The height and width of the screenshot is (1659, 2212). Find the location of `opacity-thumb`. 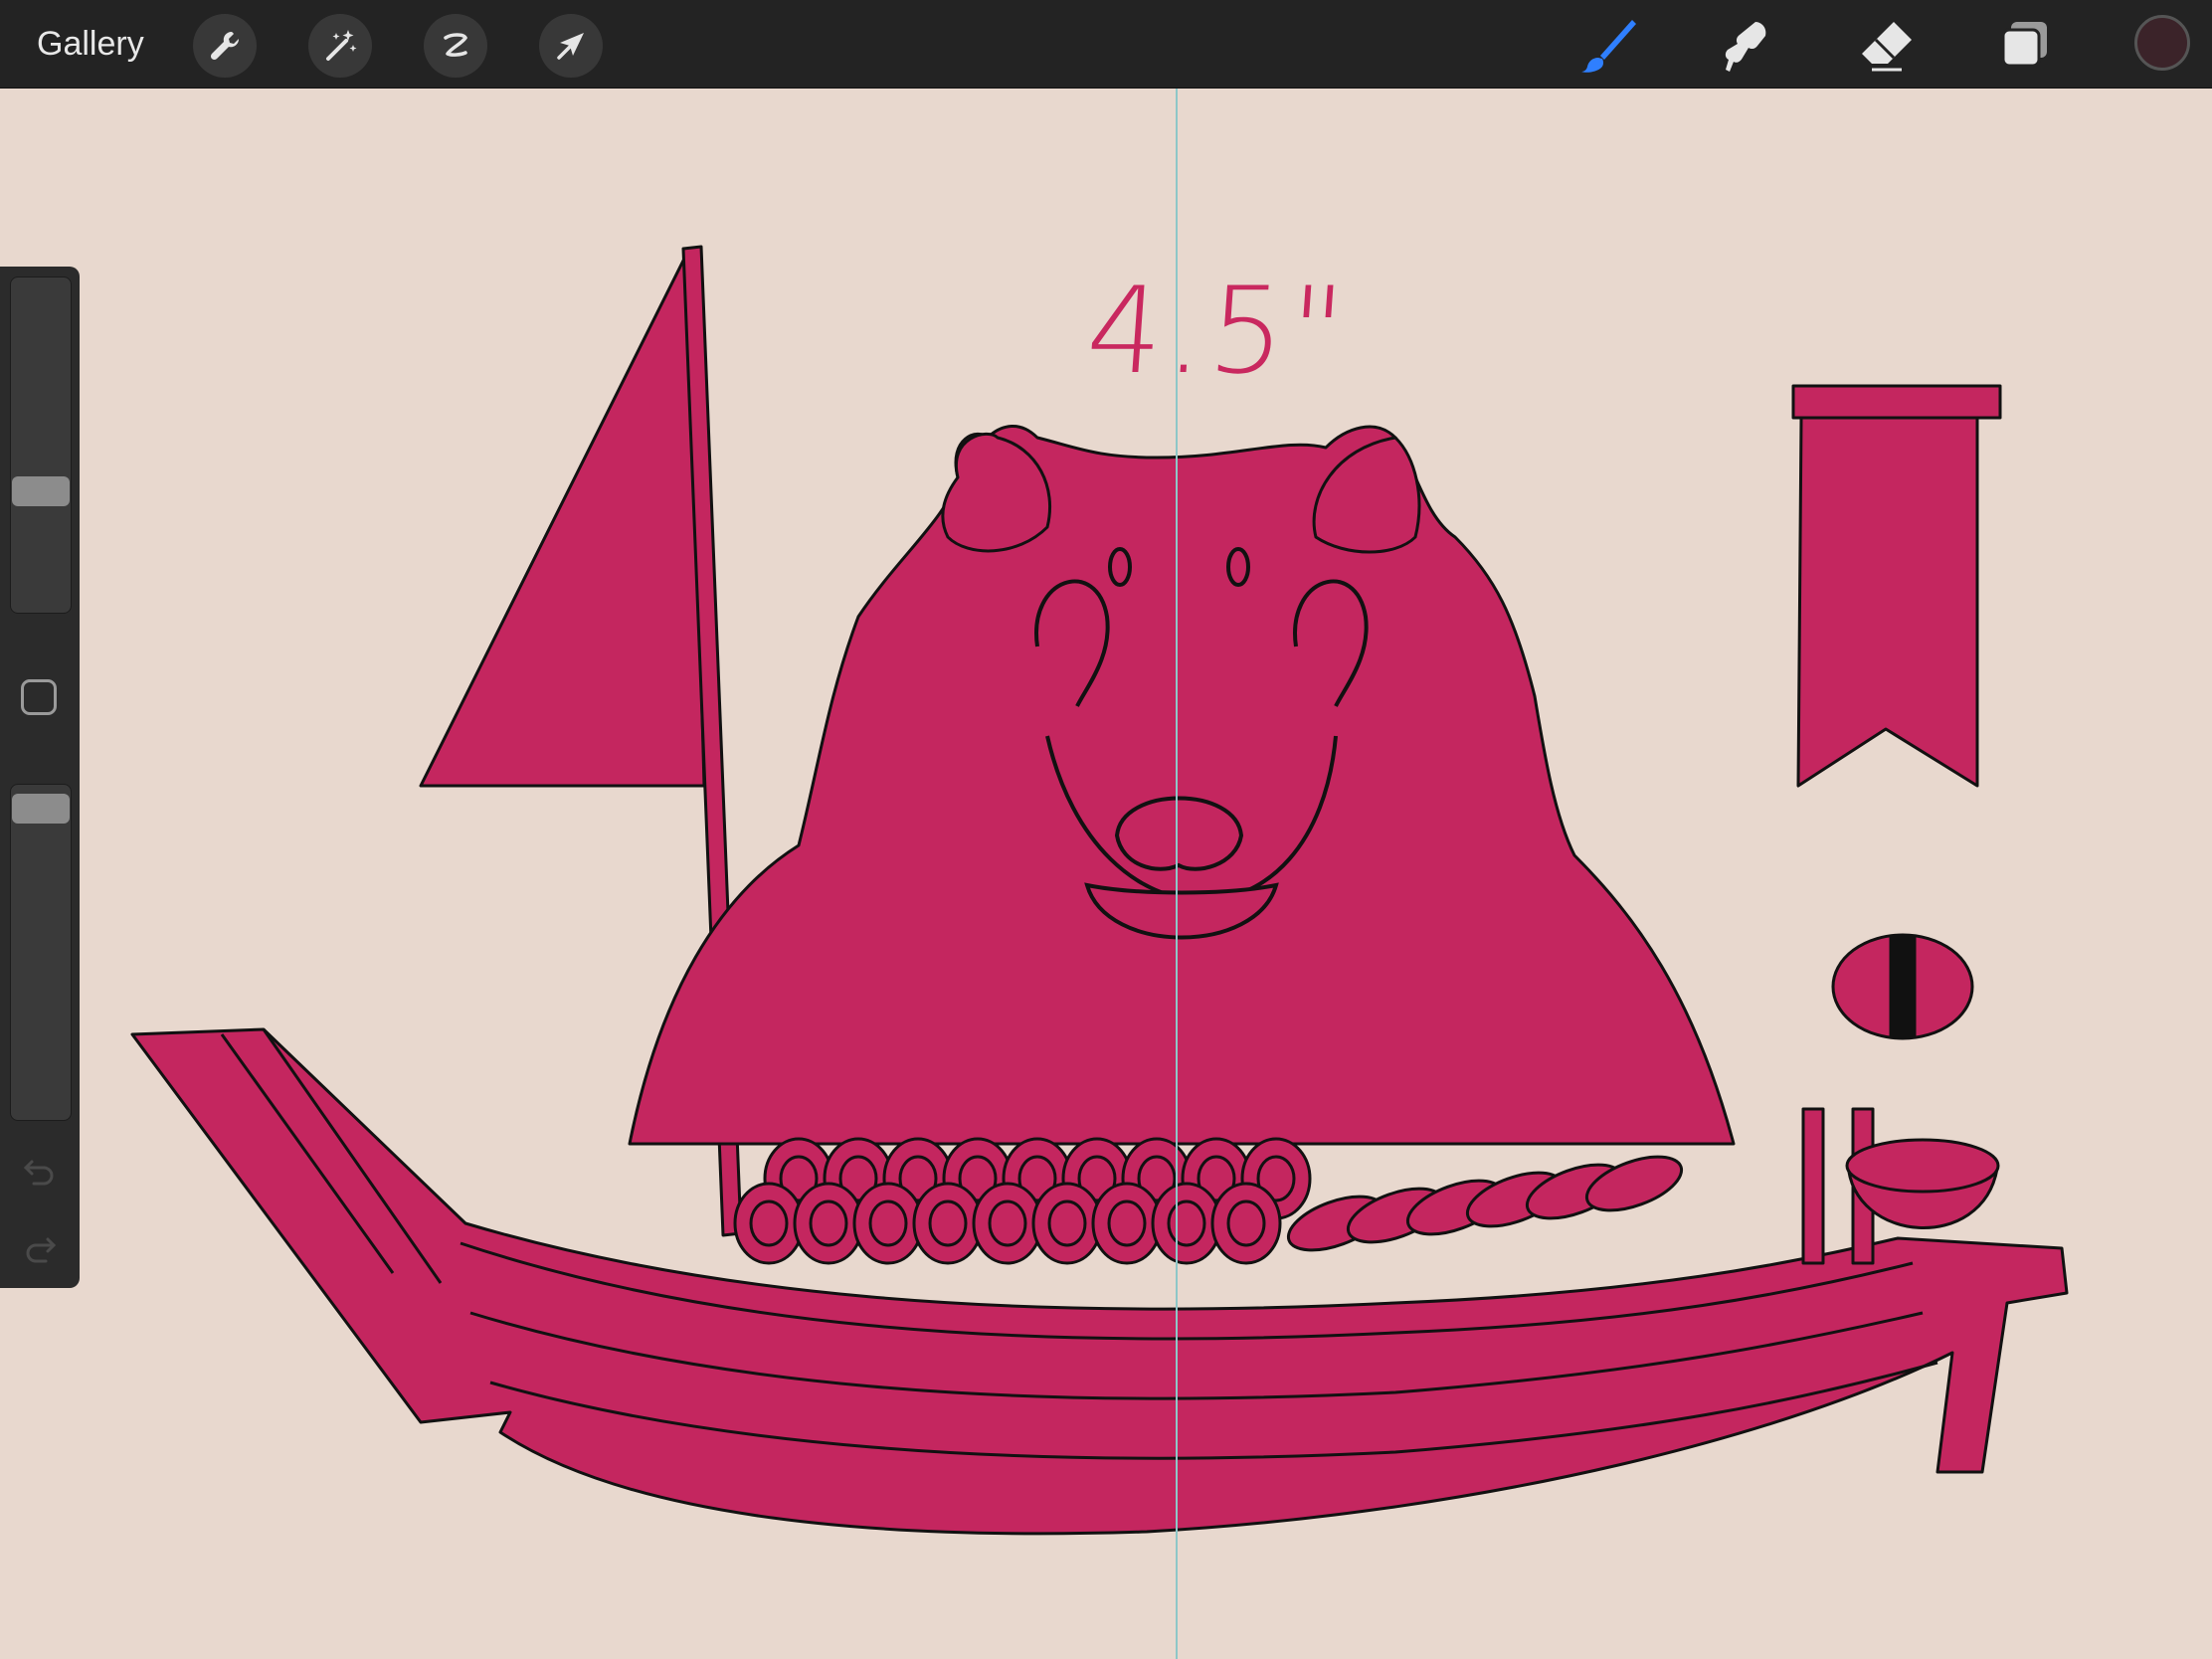

opacity-thumb is located at coordinates (41, 809).